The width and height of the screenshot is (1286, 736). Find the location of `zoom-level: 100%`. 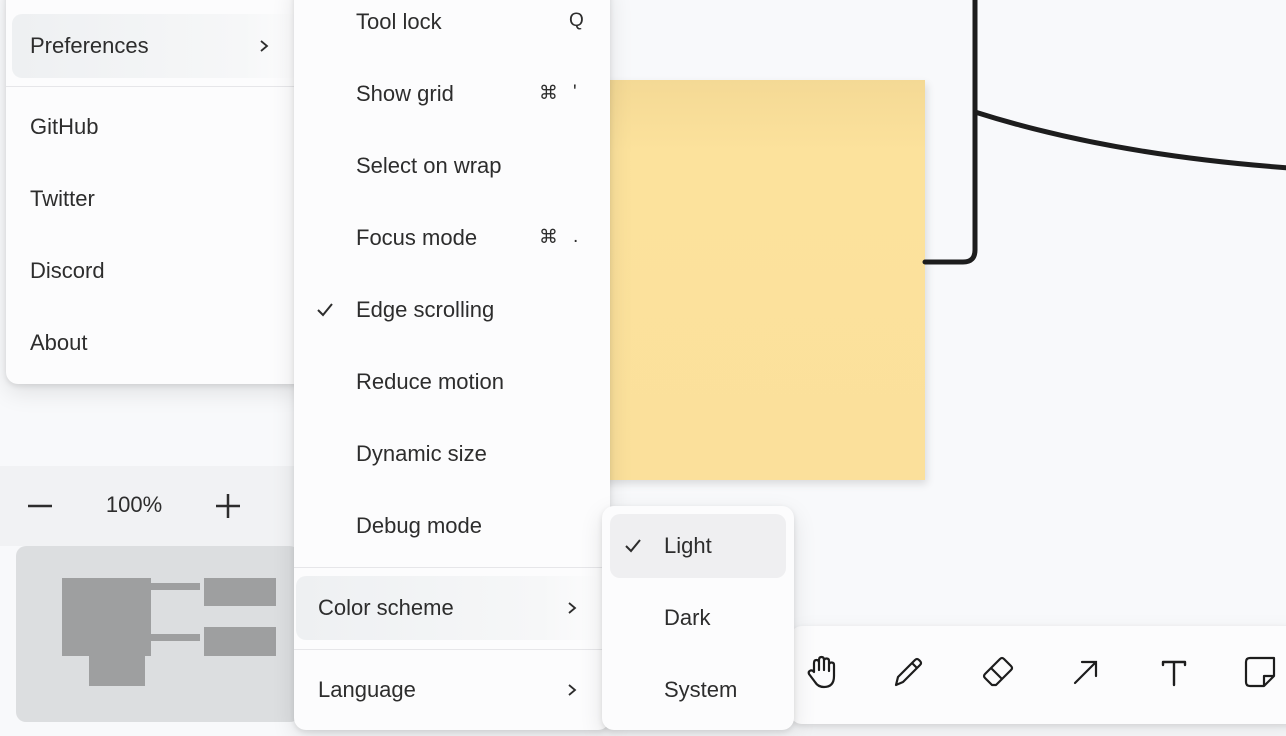

zoom-level: 100% is located at coordinates (134, 505).